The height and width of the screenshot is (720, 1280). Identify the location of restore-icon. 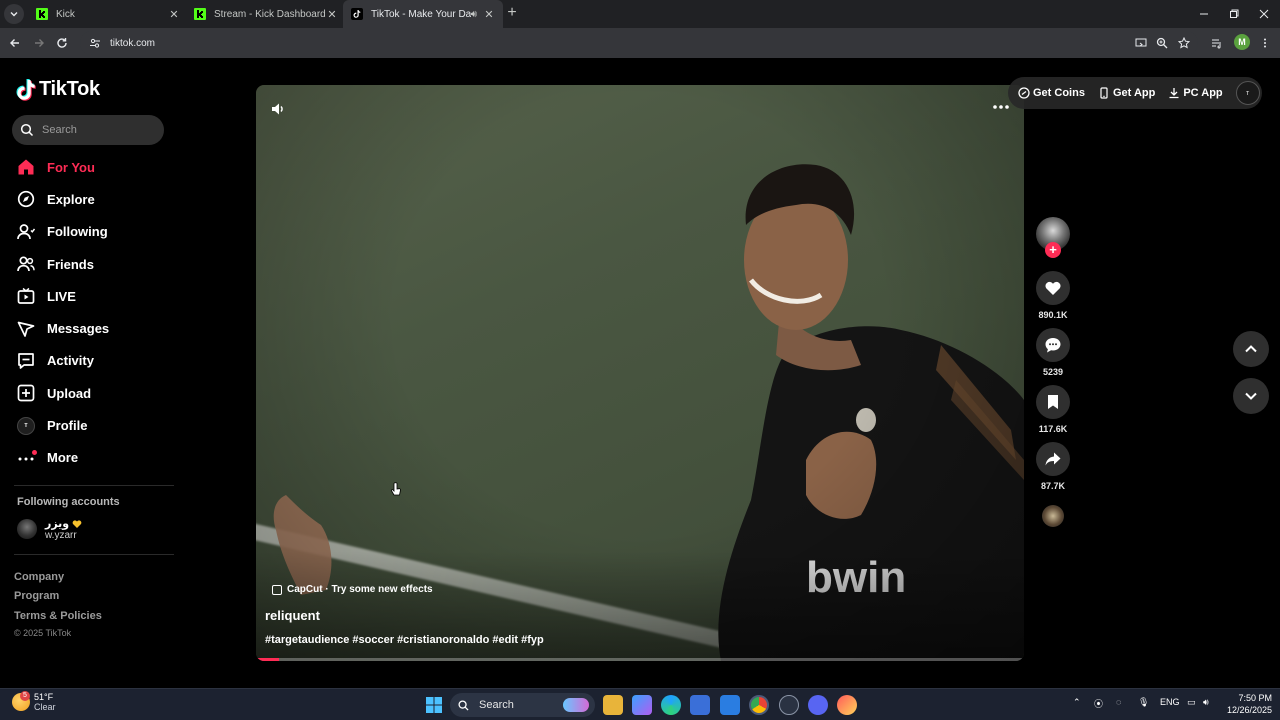
(1234, 13).